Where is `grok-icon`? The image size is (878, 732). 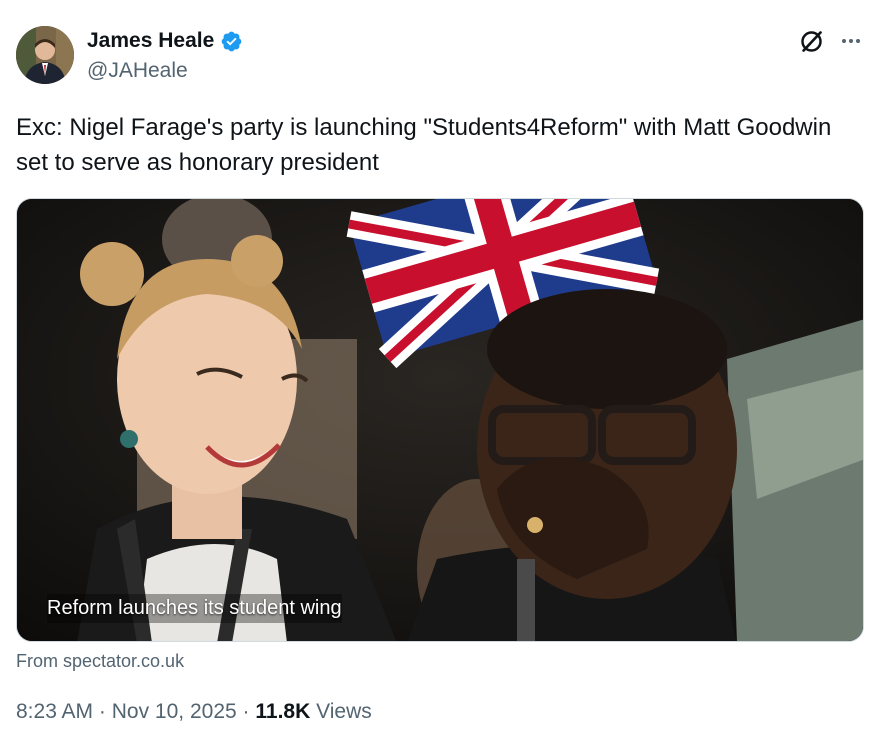
grok-icon is located at coordinates (811, 41).